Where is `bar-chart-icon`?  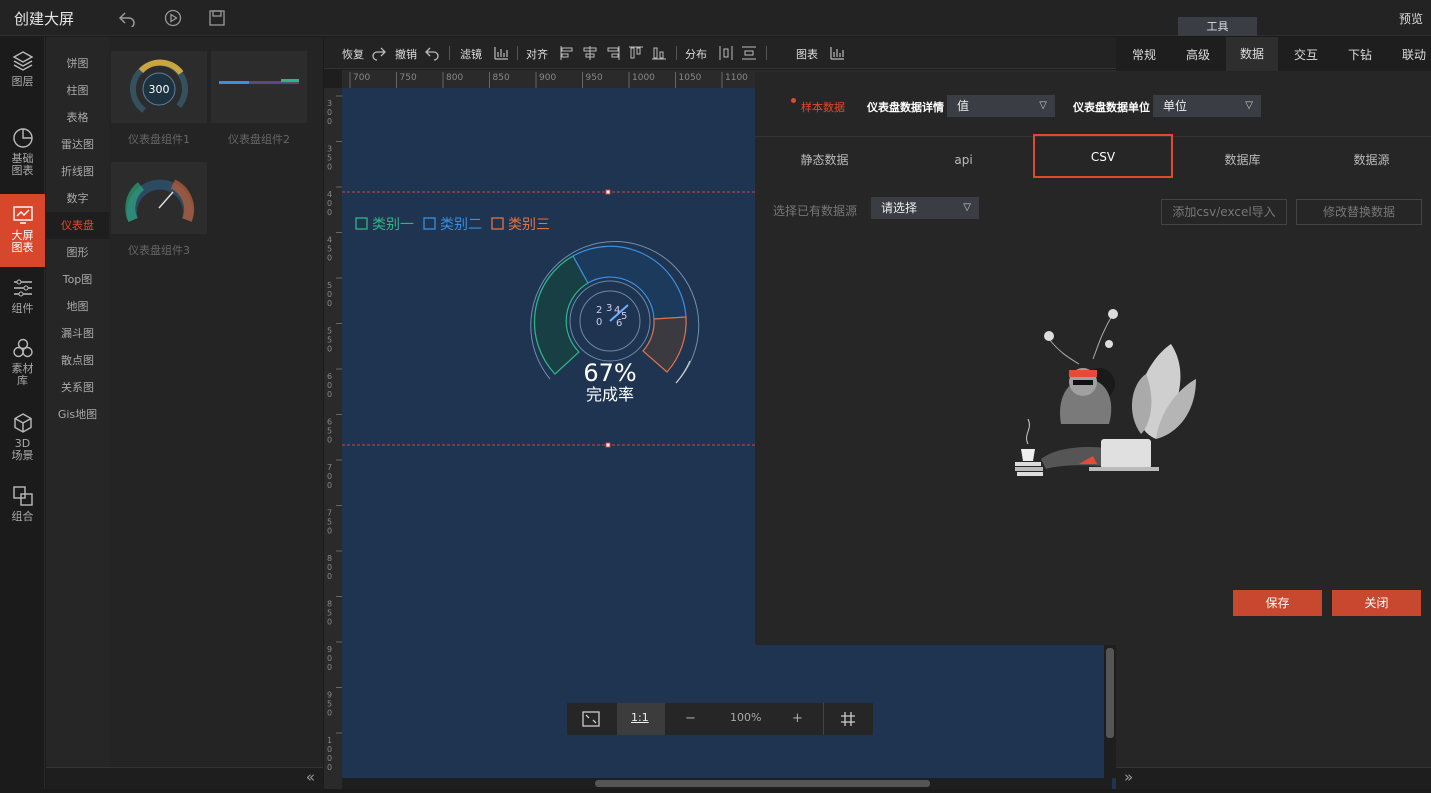
bar-chart-icon is located at coordinates (501, 53).